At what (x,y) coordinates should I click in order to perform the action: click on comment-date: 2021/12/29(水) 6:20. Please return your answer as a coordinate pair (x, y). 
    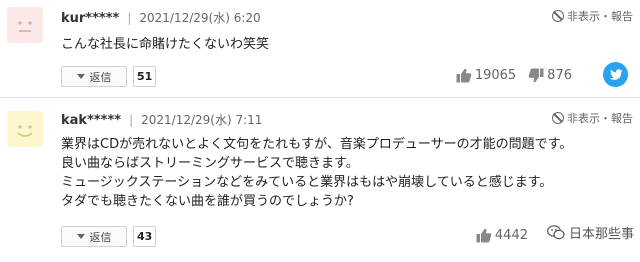
    Looking at the image, I should click on (200, 18).